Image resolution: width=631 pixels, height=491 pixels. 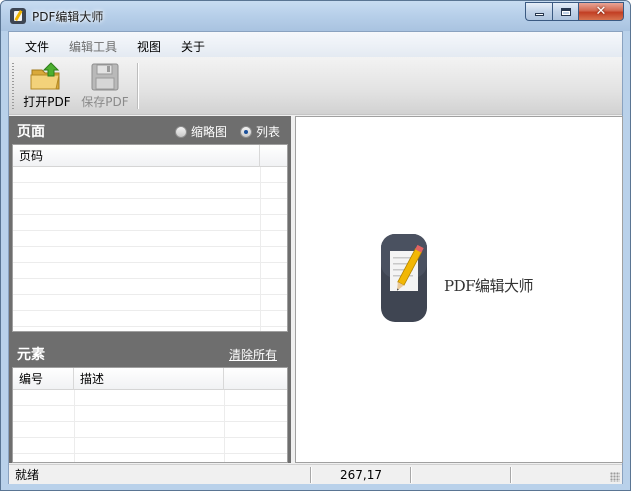 I want to click on radio-selected-icon, so click(x=246, y=131).